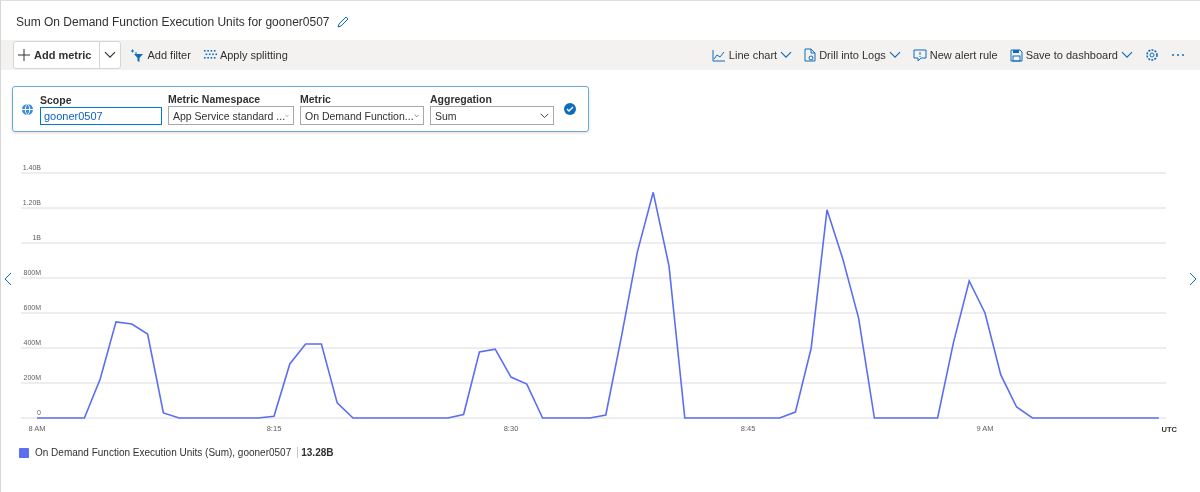 The height and width of the screenshot is (492, 1200). What do you see at coordinates (461, 99) in the screenshot?
I see `field-label: Aggregation` at bounding box center [461, 99].